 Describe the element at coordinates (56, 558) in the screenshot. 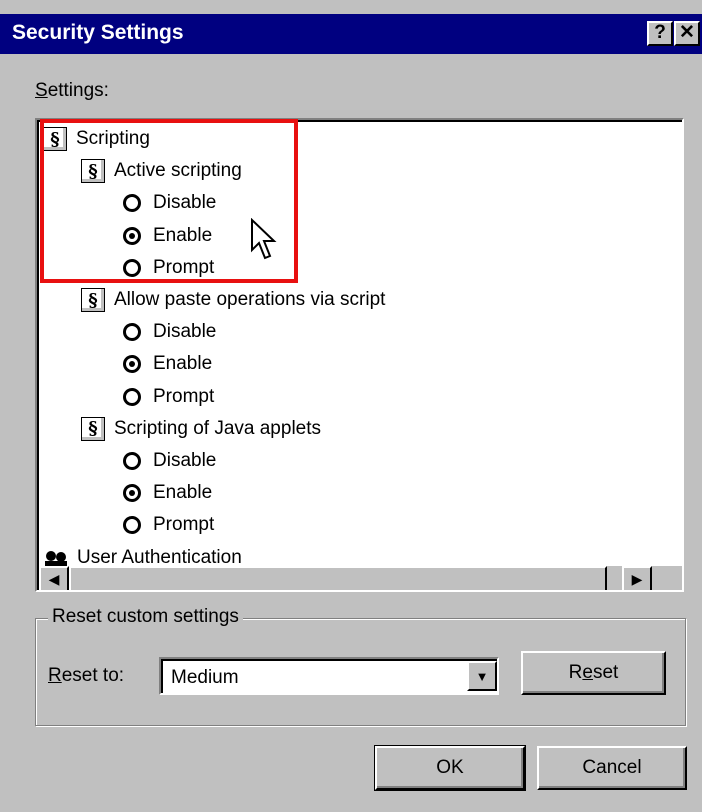

I see `user-icon` at that location.